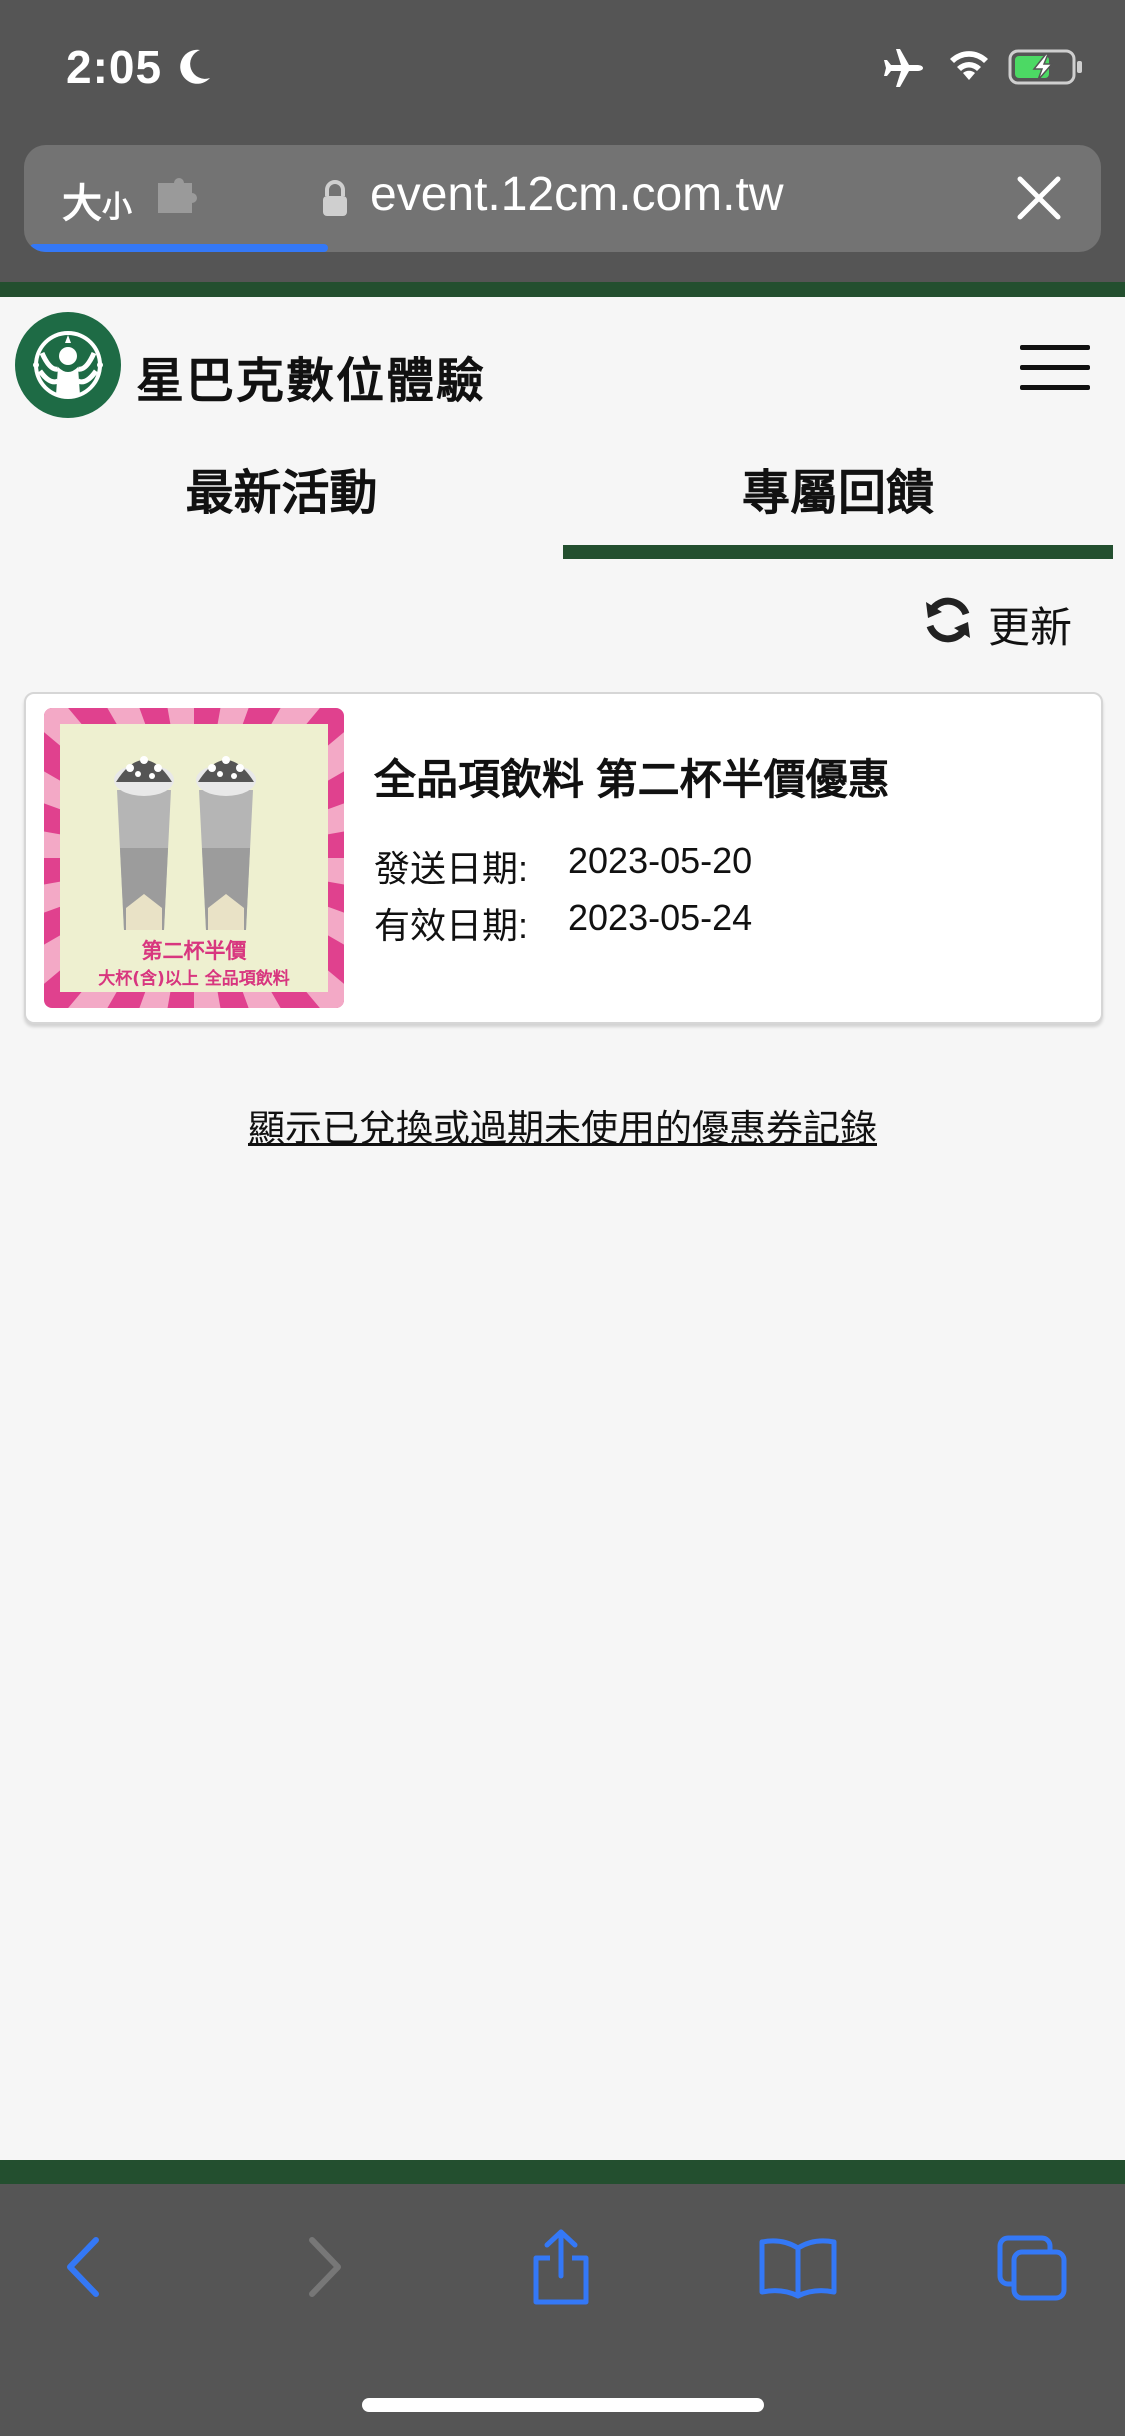 The height and width of the screenshot is (2436, 1125). What do you see at coordinates (660, 917) in the screenshot?
I see `valid-date-value: 2023-05-24` at bounding box center [660, 917].